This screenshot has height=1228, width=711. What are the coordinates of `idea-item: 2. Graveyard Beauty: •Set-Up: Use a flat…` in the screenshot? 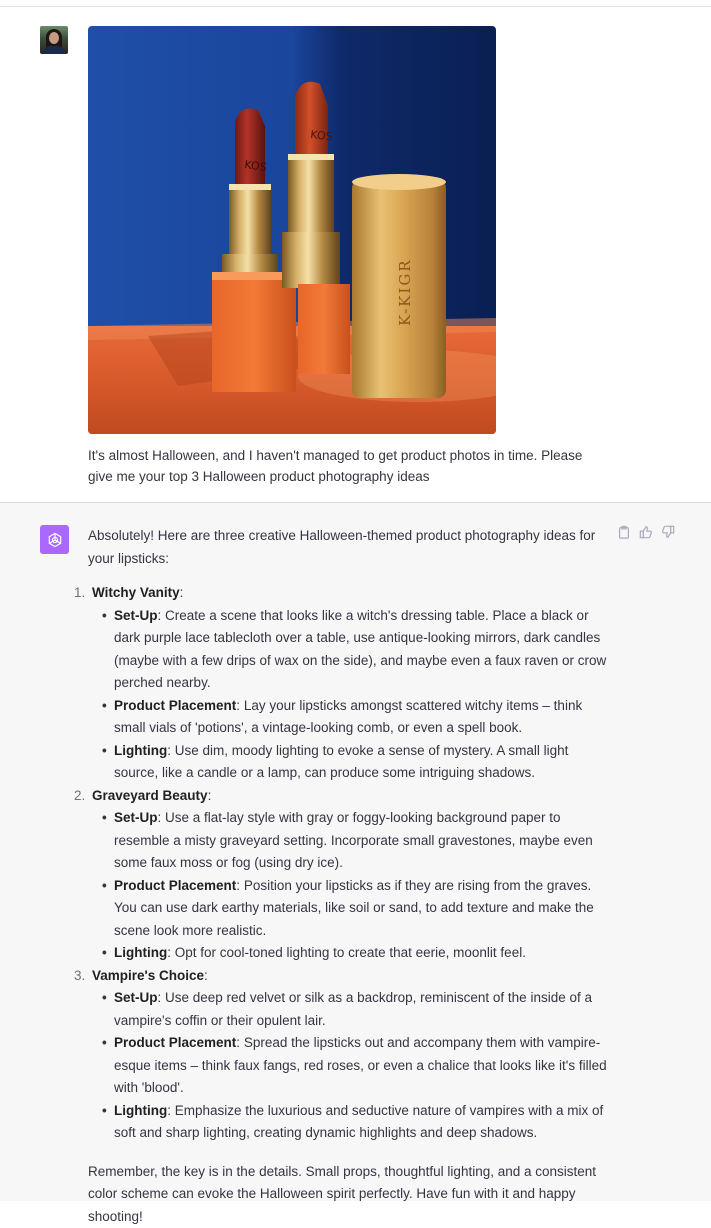 It's located at (350, 875).